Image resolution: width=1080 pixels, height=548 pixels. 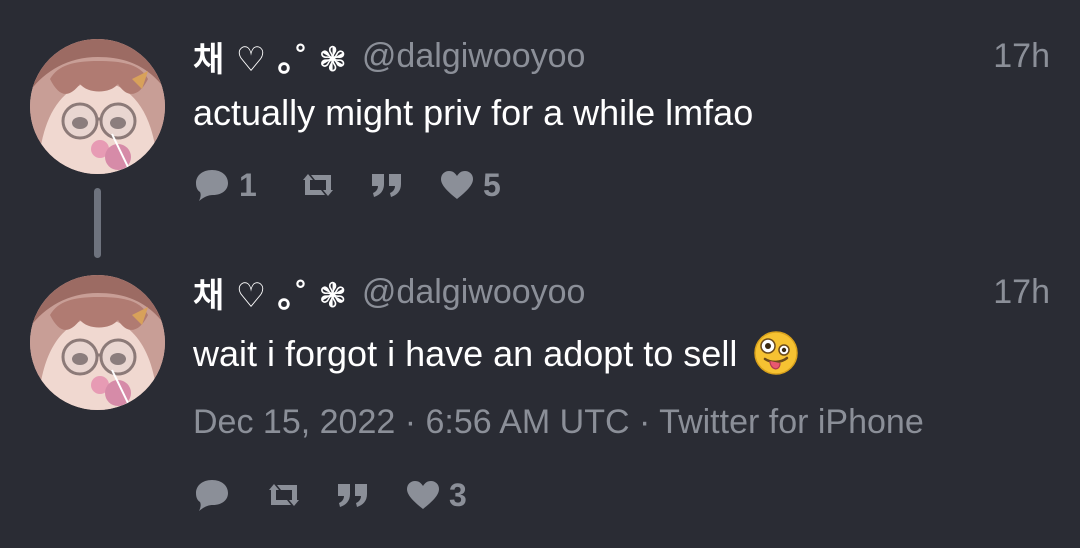 I want to click on zany-face-emoji-icon, so click(x=776, y=353).